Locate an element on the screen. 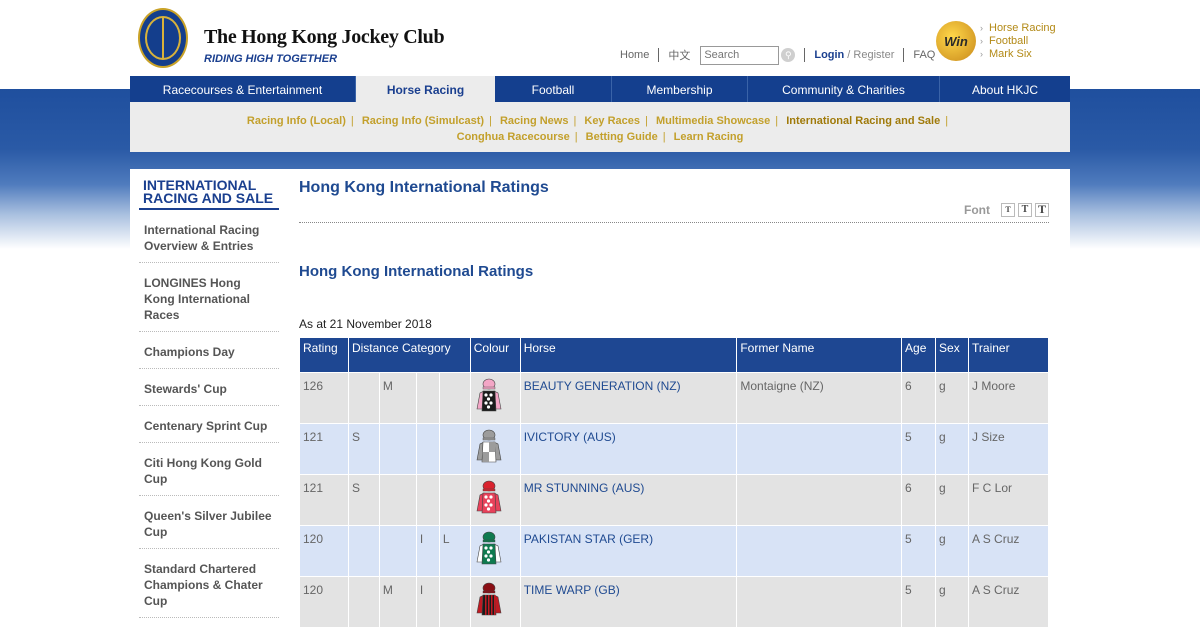 The height and width of the screenshot is (630, 1200). quick-link-mark-six: › Mark Six is located at coordinates (1018, 54).